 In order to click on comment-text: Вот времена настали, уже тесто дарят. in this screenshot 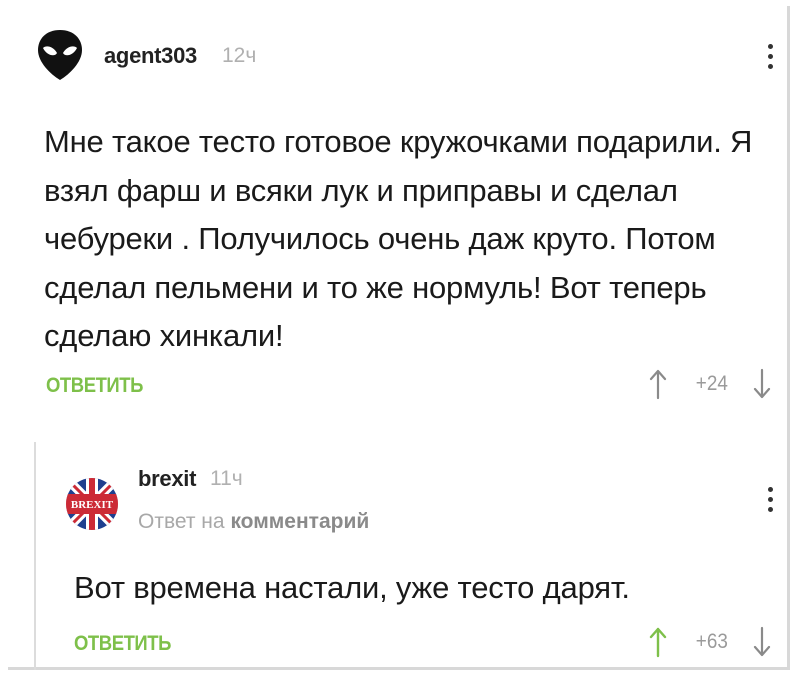, I will do `click(352, 587)`.